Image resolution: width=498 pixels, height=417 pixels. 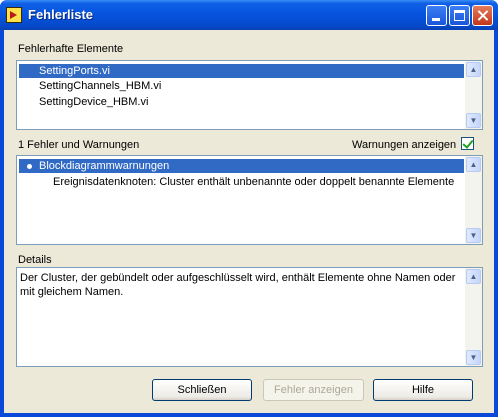 I want to click on list-item: SettingPorts.vi, so click(x=241, y=71).